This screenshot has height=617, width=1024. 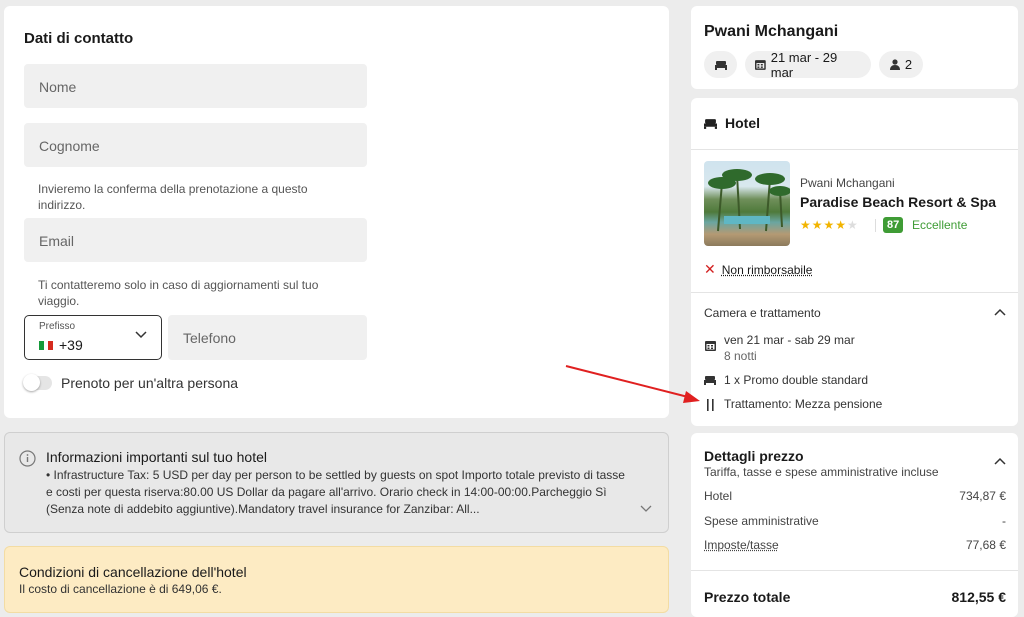 What do you see at coordinates (855, 597) in the screenshot?
I see `total-price-row: Prezzo totale 812,55 €` at bounding box center [855, 597].